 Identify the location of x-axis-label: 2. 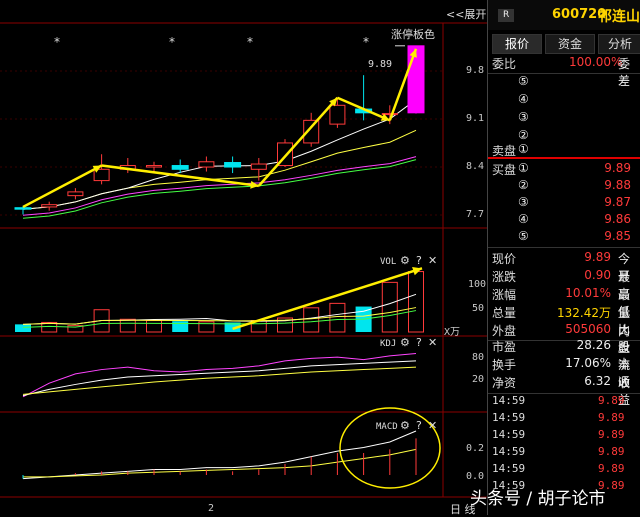
(211, 508).